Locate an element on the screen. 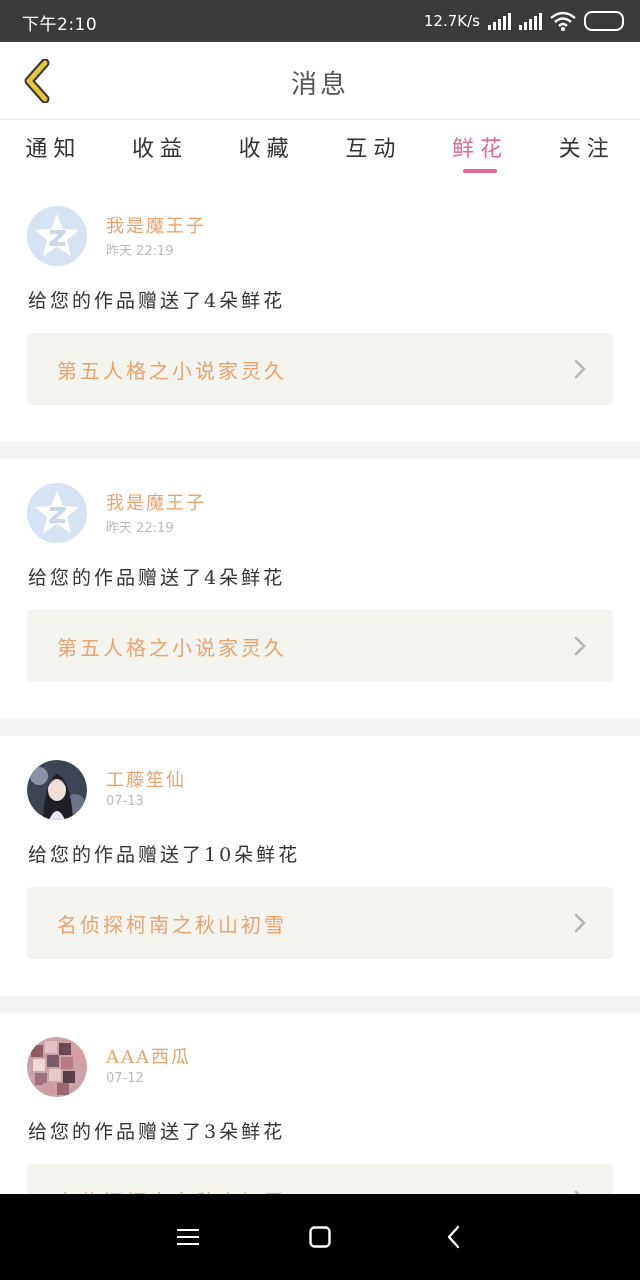 This screenshot has height=1280, width=640. message-time: 07-12 is located at coordinates (125, 1078).